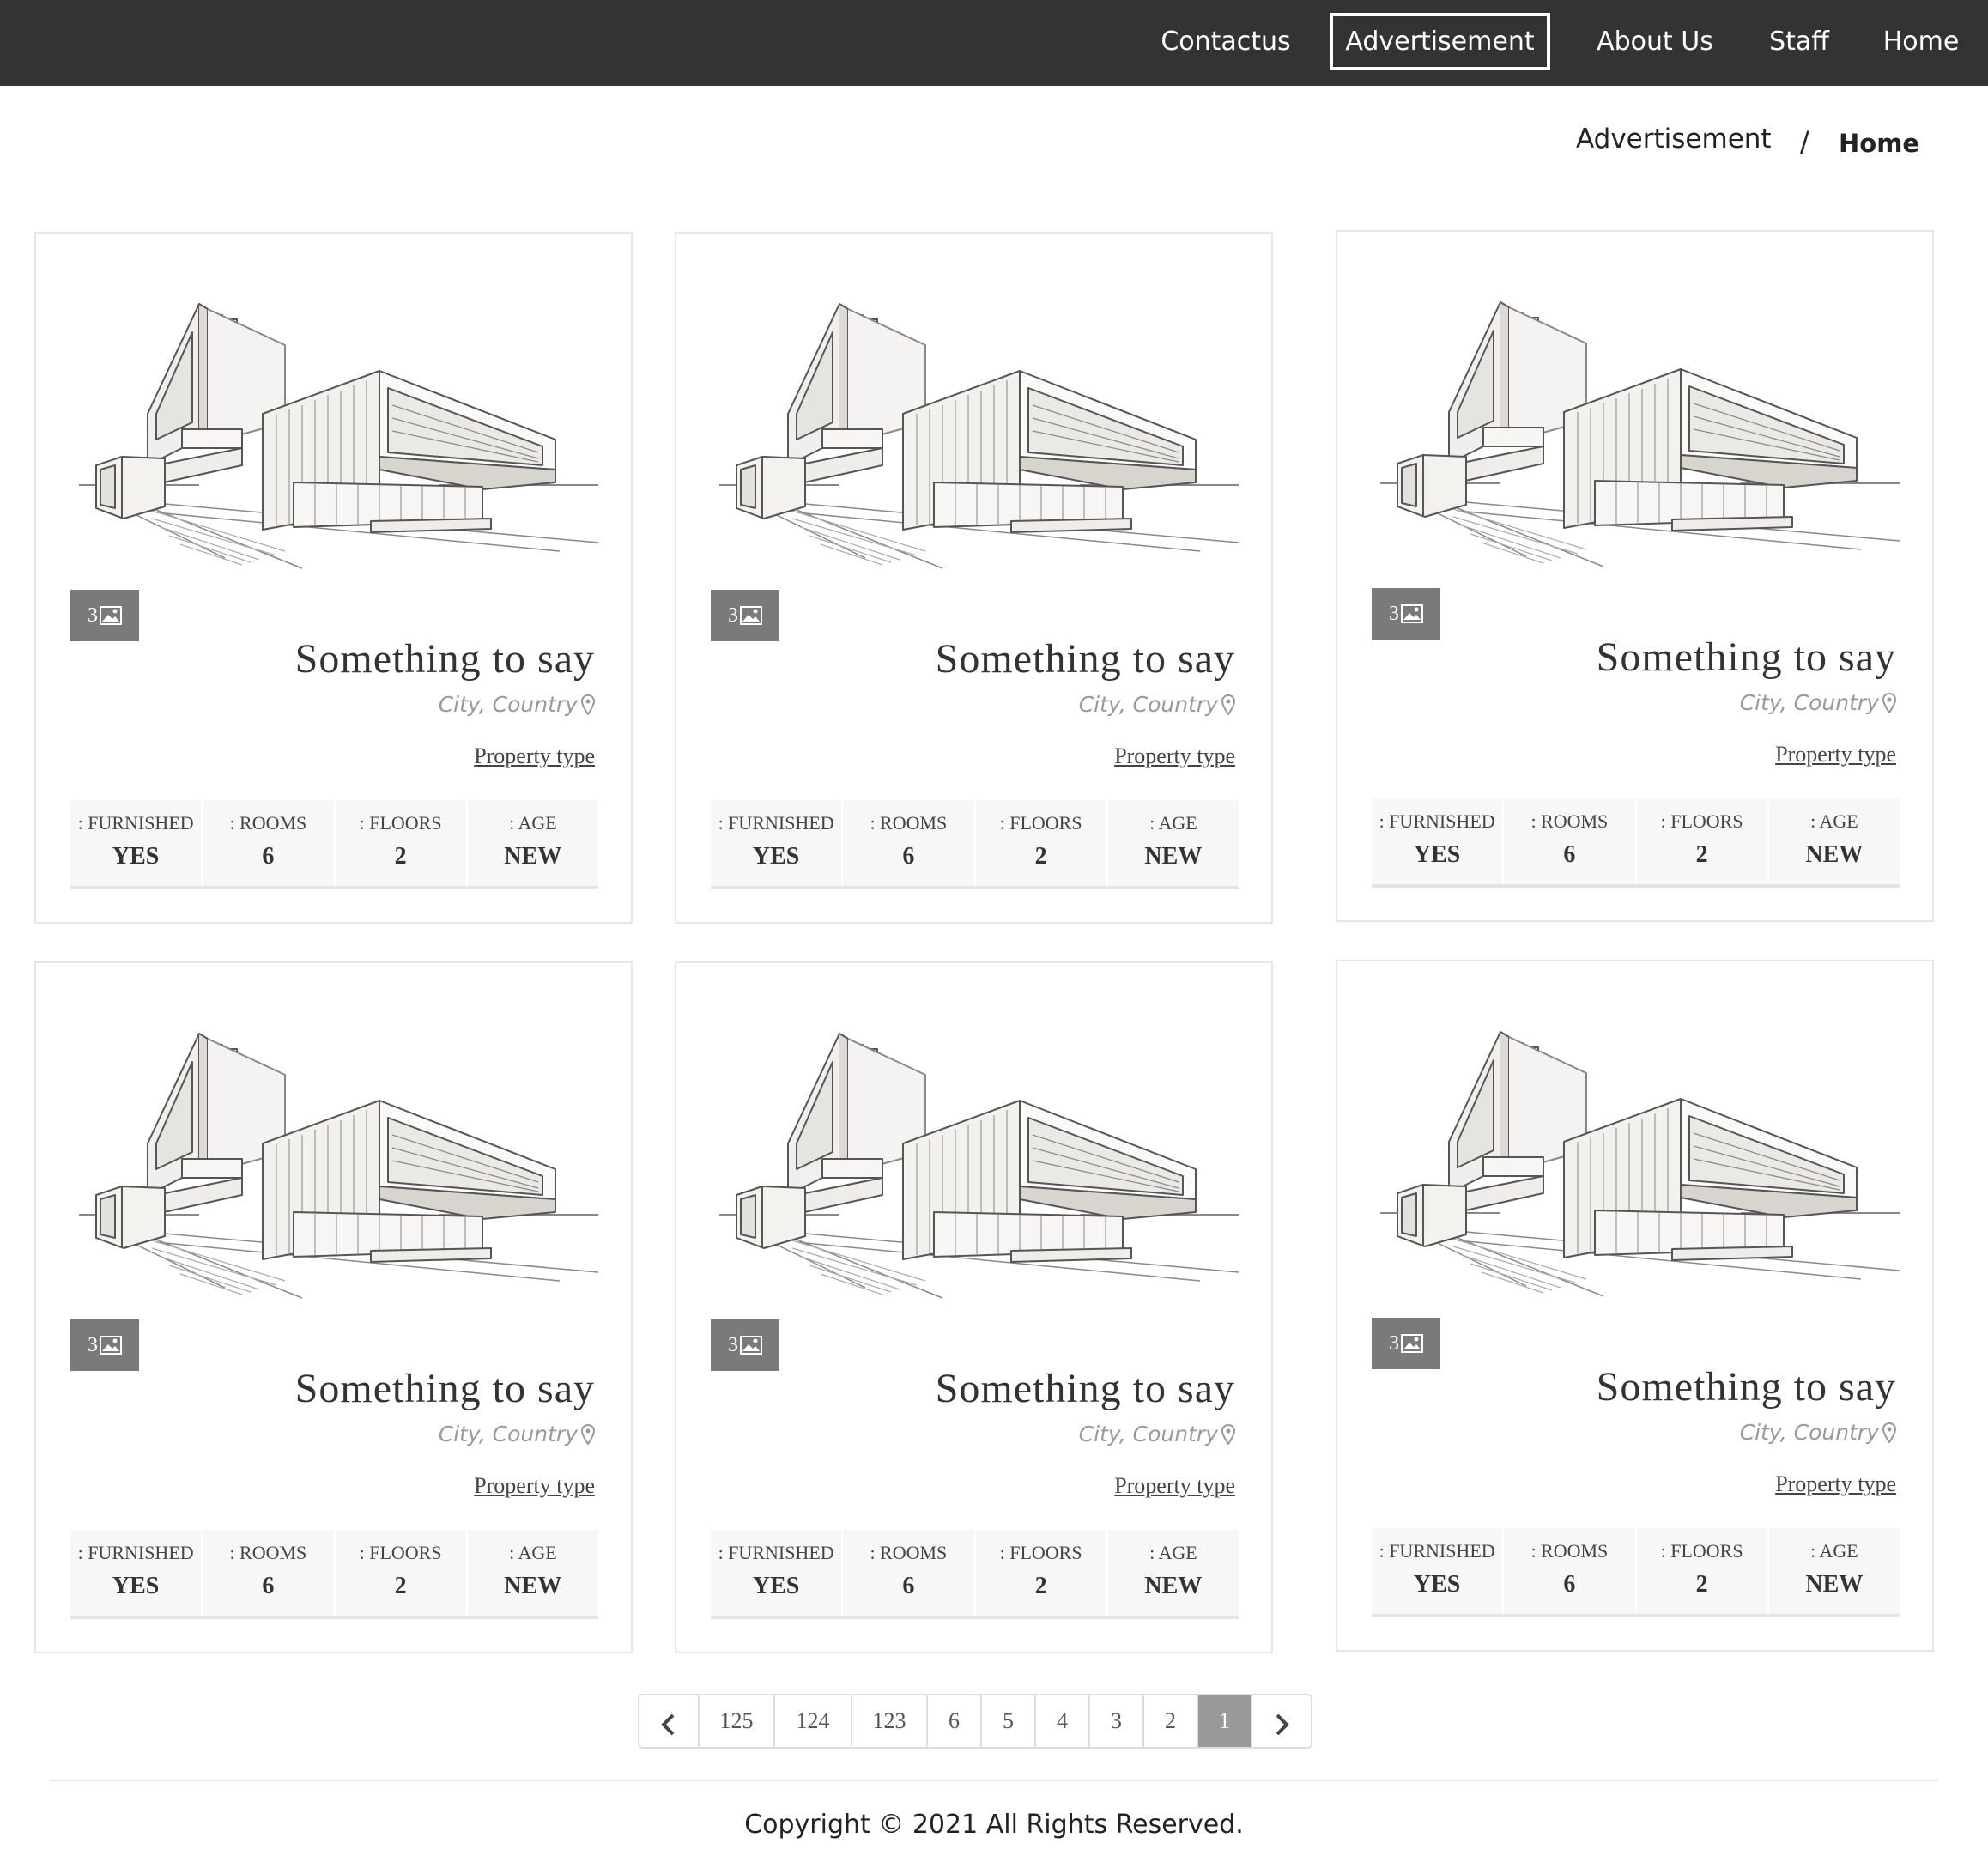  I want to click on nav-staff: Staff, so click(1799, 41).